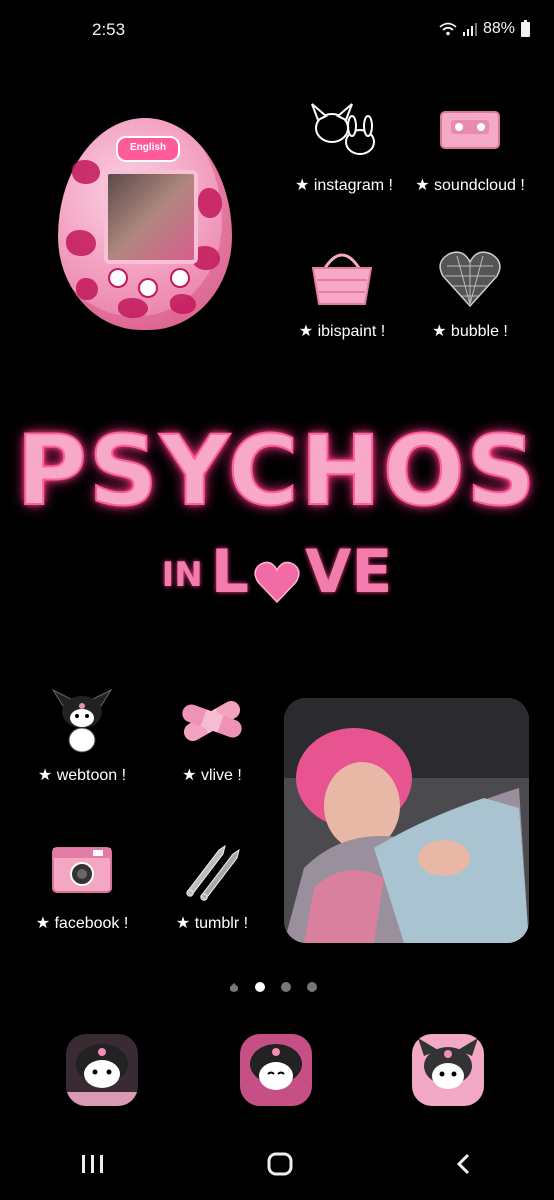 The width and height of the screenshot is (554, 1200). Describe the element at coordinates (273, 987) in the screenshot. I see `page-indicator` at that location.